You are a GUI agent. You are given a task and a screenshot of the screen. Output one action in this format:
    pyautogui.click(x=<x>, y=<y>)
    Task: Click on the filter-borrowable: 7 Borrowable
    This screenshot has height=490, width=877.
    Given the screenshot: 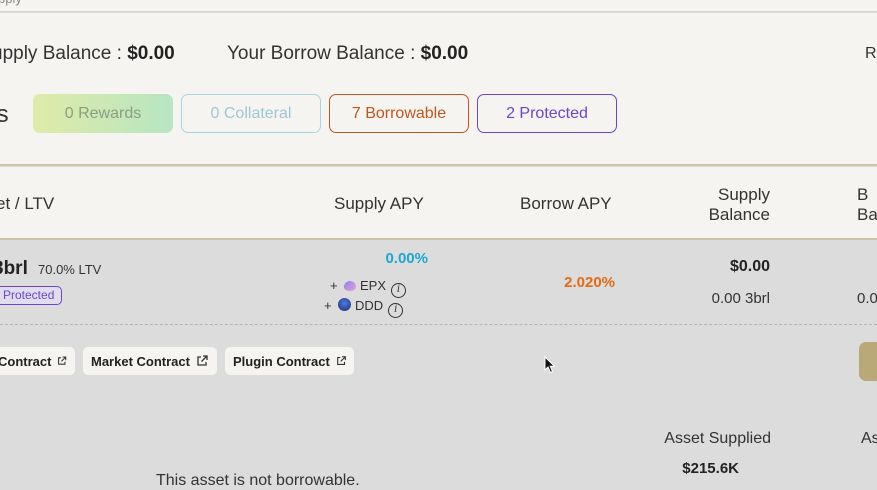 What is the action you would take?
    pyautogui.click(x=399, y=113)
    